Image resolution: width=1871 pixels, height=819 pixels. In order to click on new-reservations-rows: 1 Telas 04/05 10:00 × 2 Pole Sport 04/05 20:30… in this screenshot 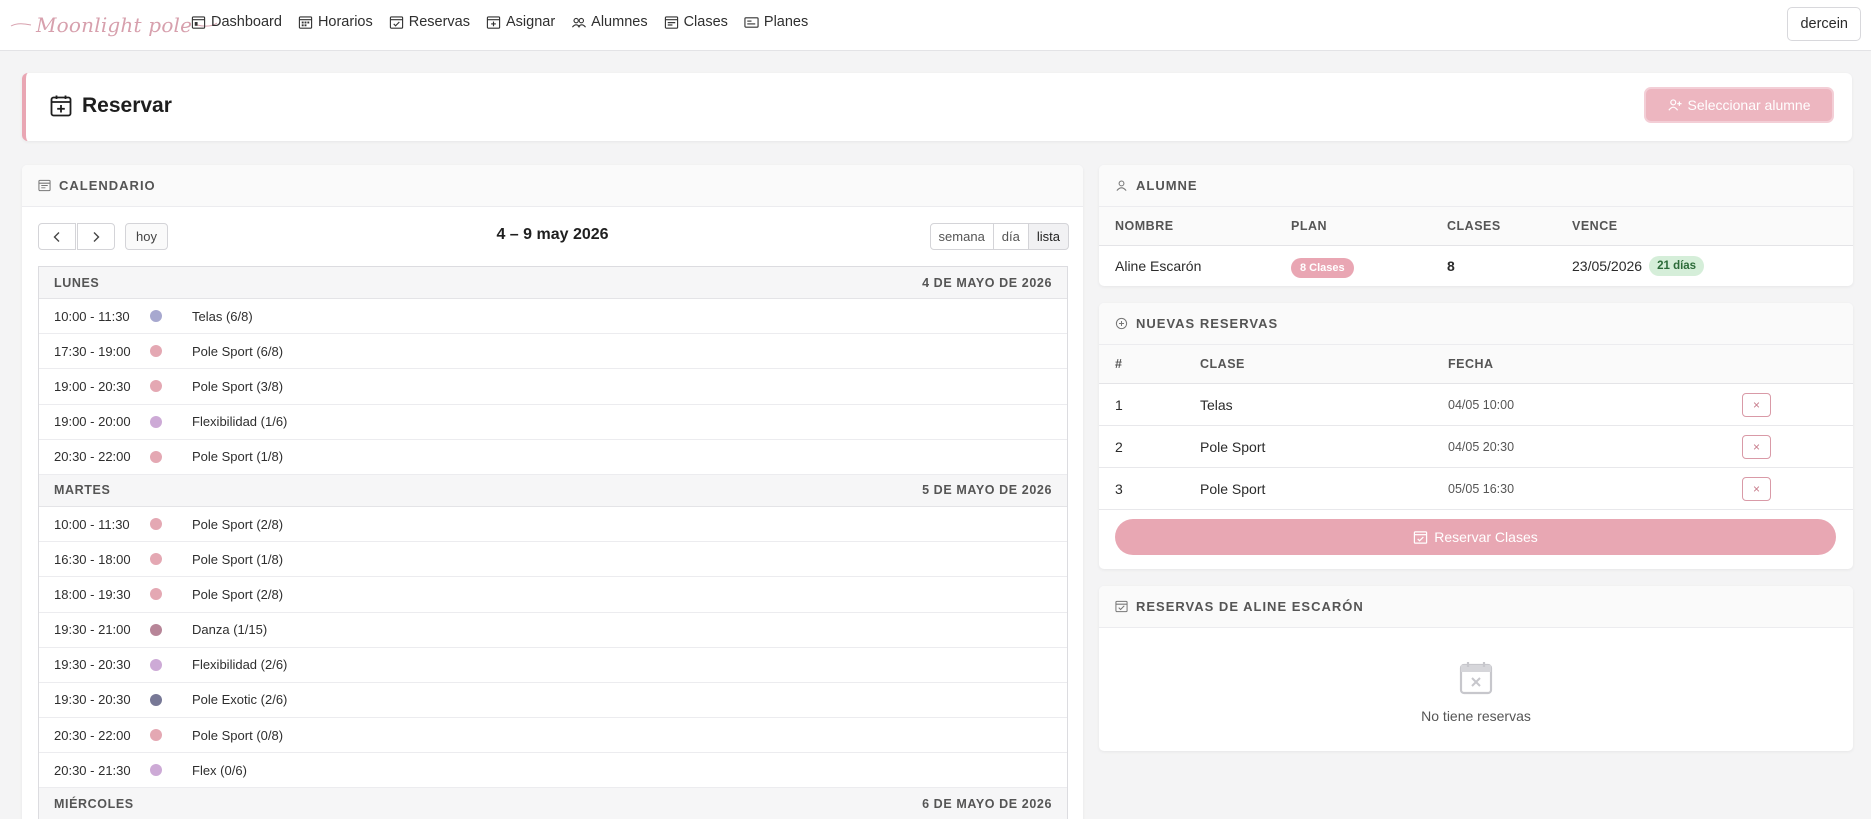, I will do `click(1476, 447)`.